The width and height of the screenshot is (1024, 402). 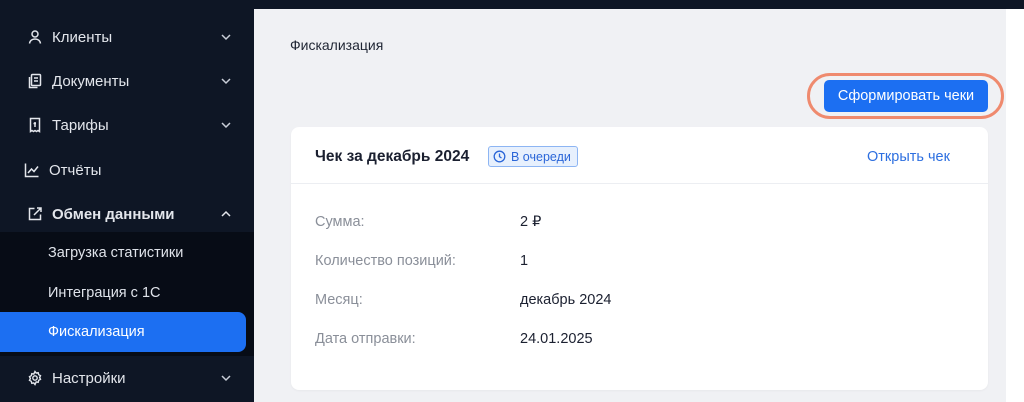 What do you see at coordinates (35, 81) in the screenshot?
I see `documents-icon` at bounding box center [35, 81].